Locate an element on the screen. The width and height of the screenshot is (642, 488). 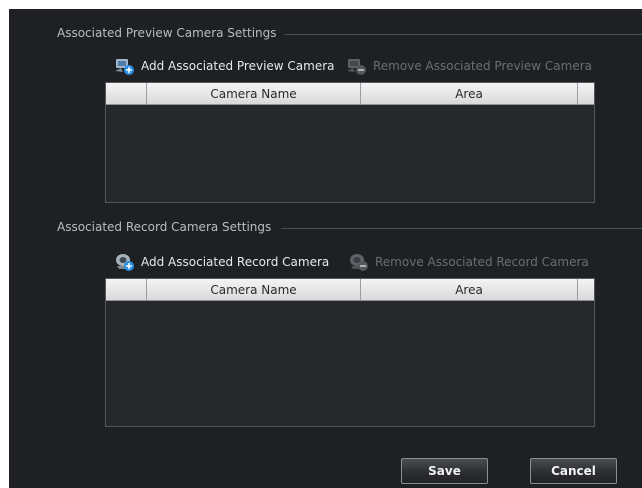
record-section-rule is located at coordinates (461, 228).